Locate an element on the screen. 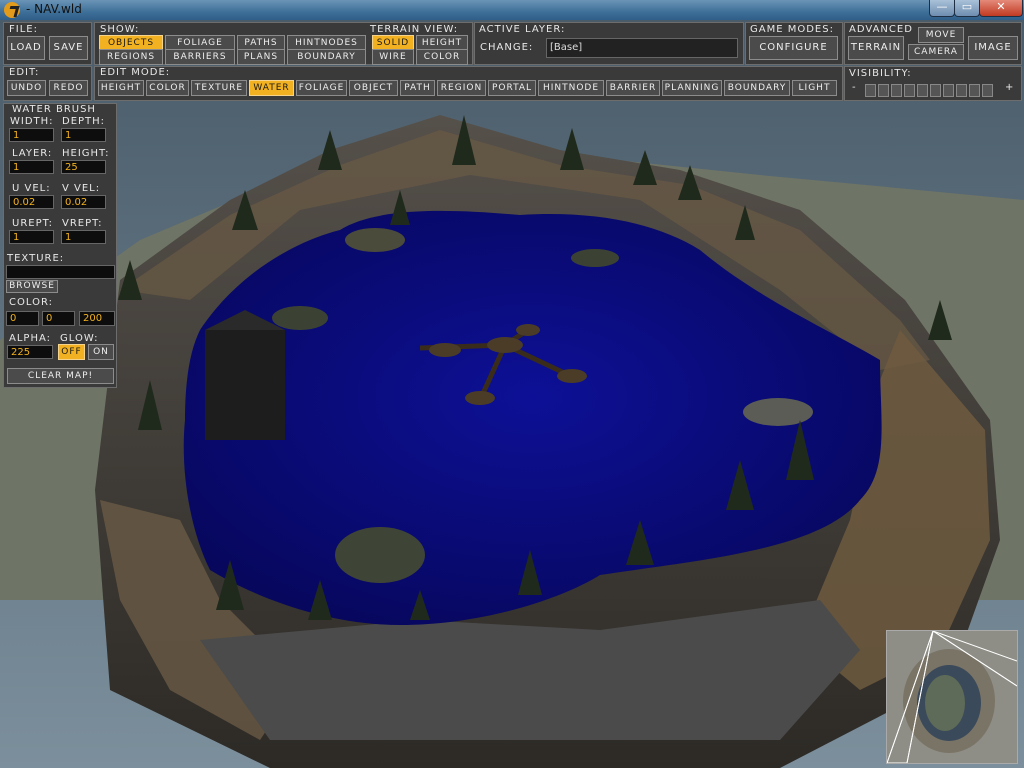 The width and height of the screenshot is (1024, 768). move-button: Move is located at coordinates (941, 35).